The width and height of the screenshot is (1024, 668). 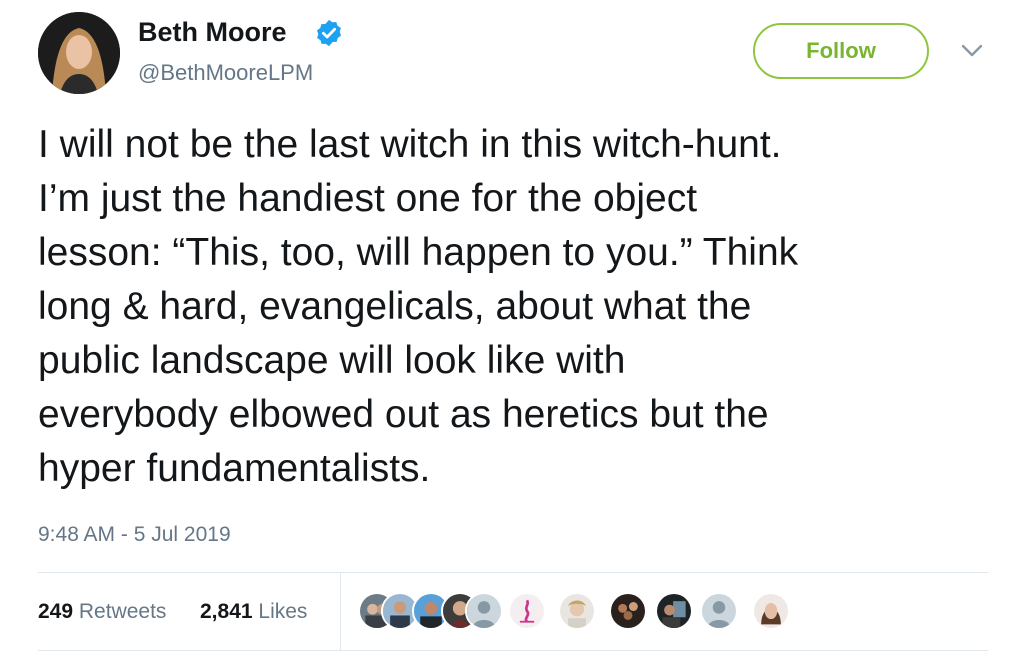 I want to click on stats-separator, so click(x=340, y=611).